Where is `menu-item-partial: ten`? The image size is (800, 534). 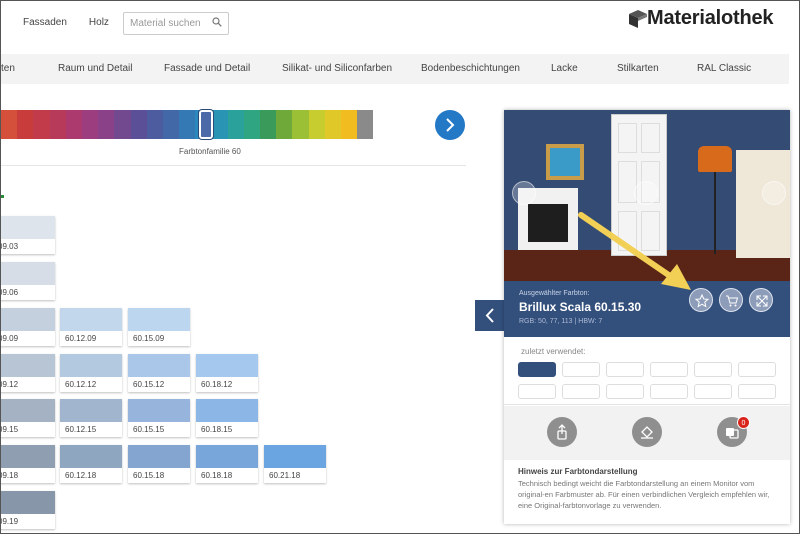 menu-item-partial: ten is located at coordinates (8, 68).